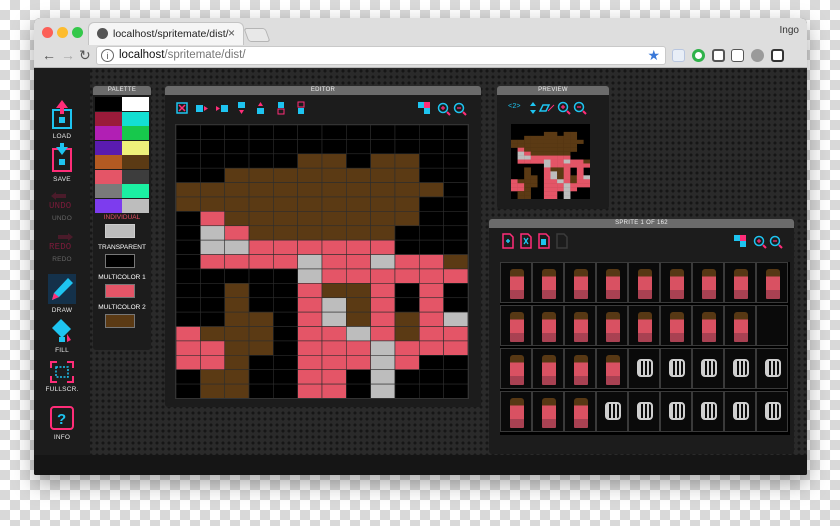 The image size is (840, 526). What do you see at coordinates (122, 217) in the screenshot?
I see `individual-label: INDIVIDUAL` at bounding box center [122, 217].